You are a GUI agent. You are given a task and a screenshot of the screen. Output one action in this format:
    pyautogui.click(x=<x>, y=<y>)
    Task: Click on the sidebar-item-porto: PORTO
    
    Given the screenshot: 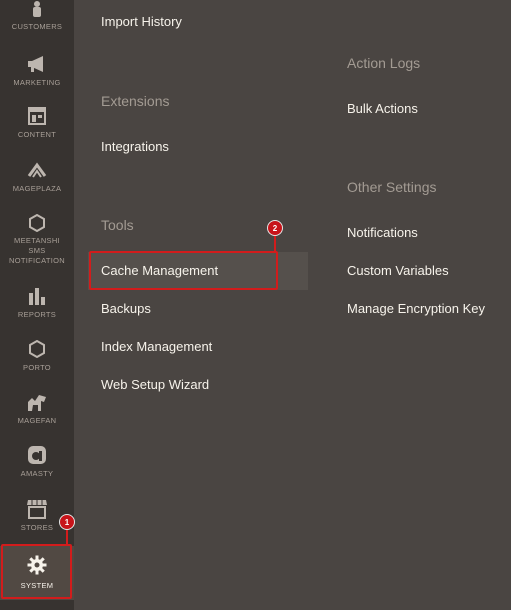 What is the action you would take?
    pyautogui.click(x=37, y=359)
    